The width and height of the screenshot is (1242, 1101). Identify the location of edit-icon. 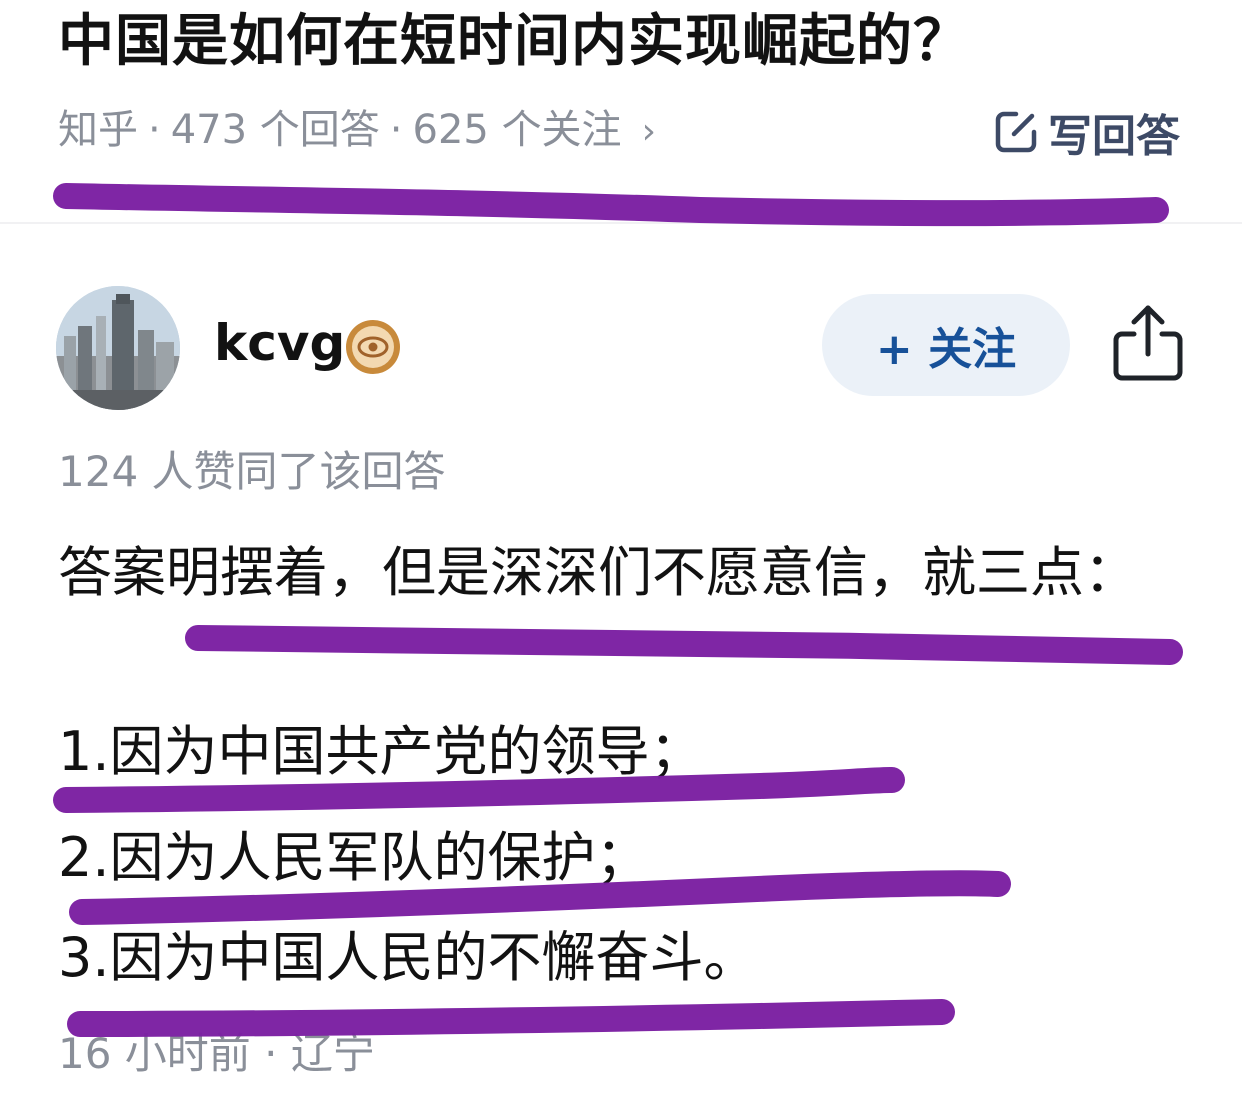
(1016, 132).